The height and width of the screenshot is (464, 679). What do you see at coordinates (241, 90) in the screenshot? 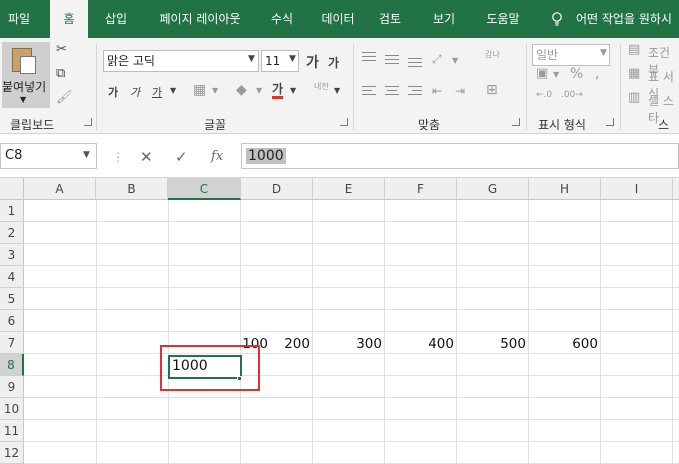
I see `fill-color-icon: ◆` at bounding box center [241, 90].